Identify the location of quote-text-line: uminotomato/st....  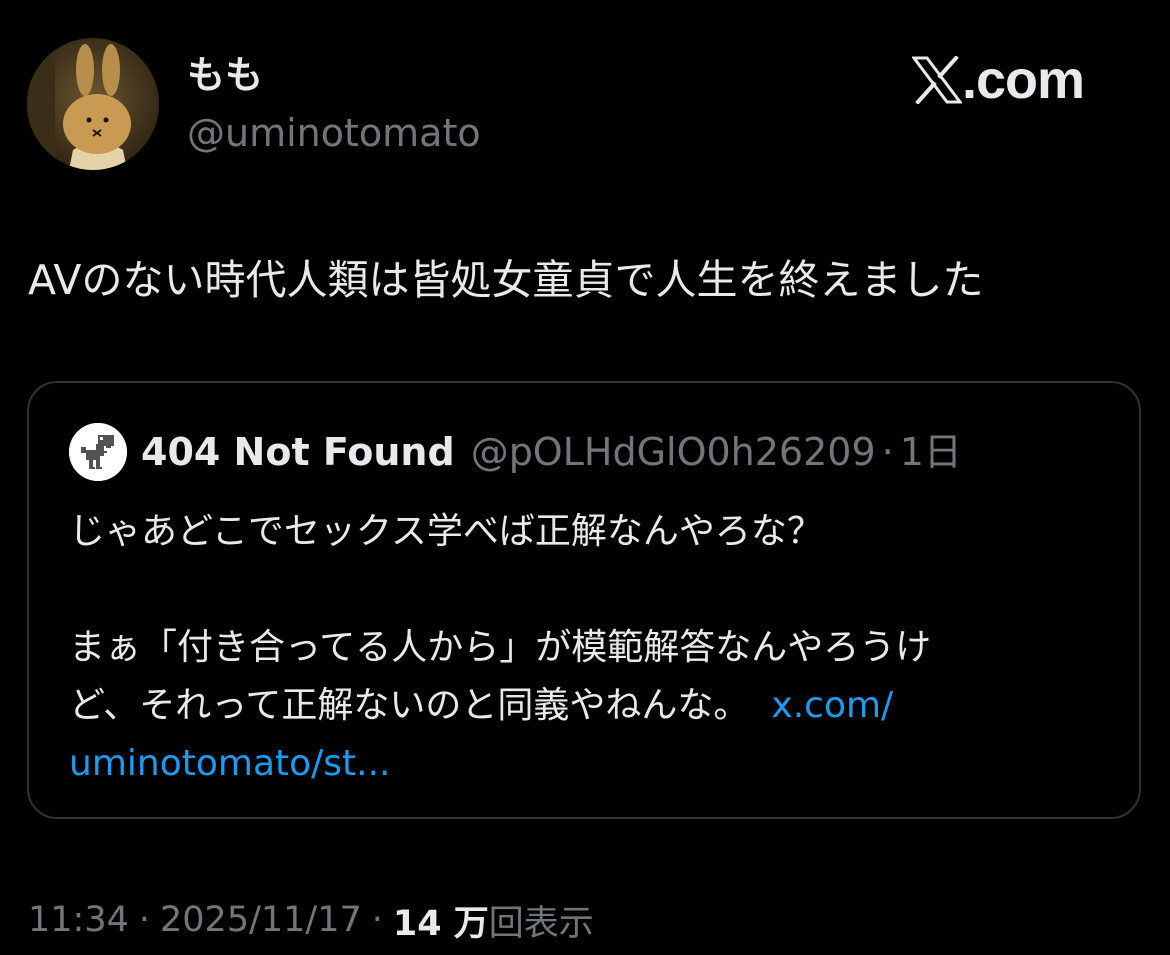
(589, 764).